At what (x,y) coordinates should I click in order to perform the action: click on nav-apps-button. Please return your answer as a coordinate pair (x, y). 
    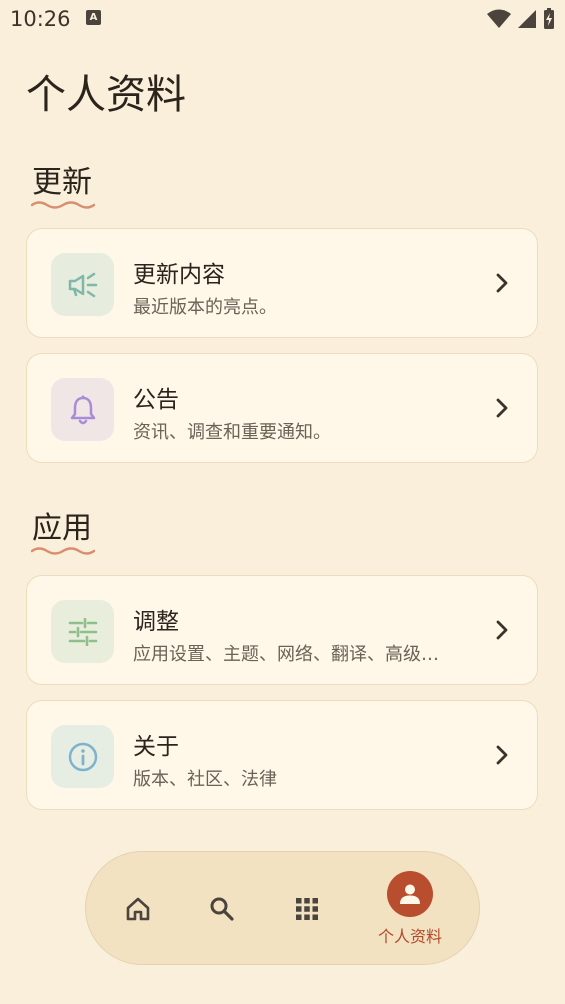
    Looking at the image, I should click on (307, 909).